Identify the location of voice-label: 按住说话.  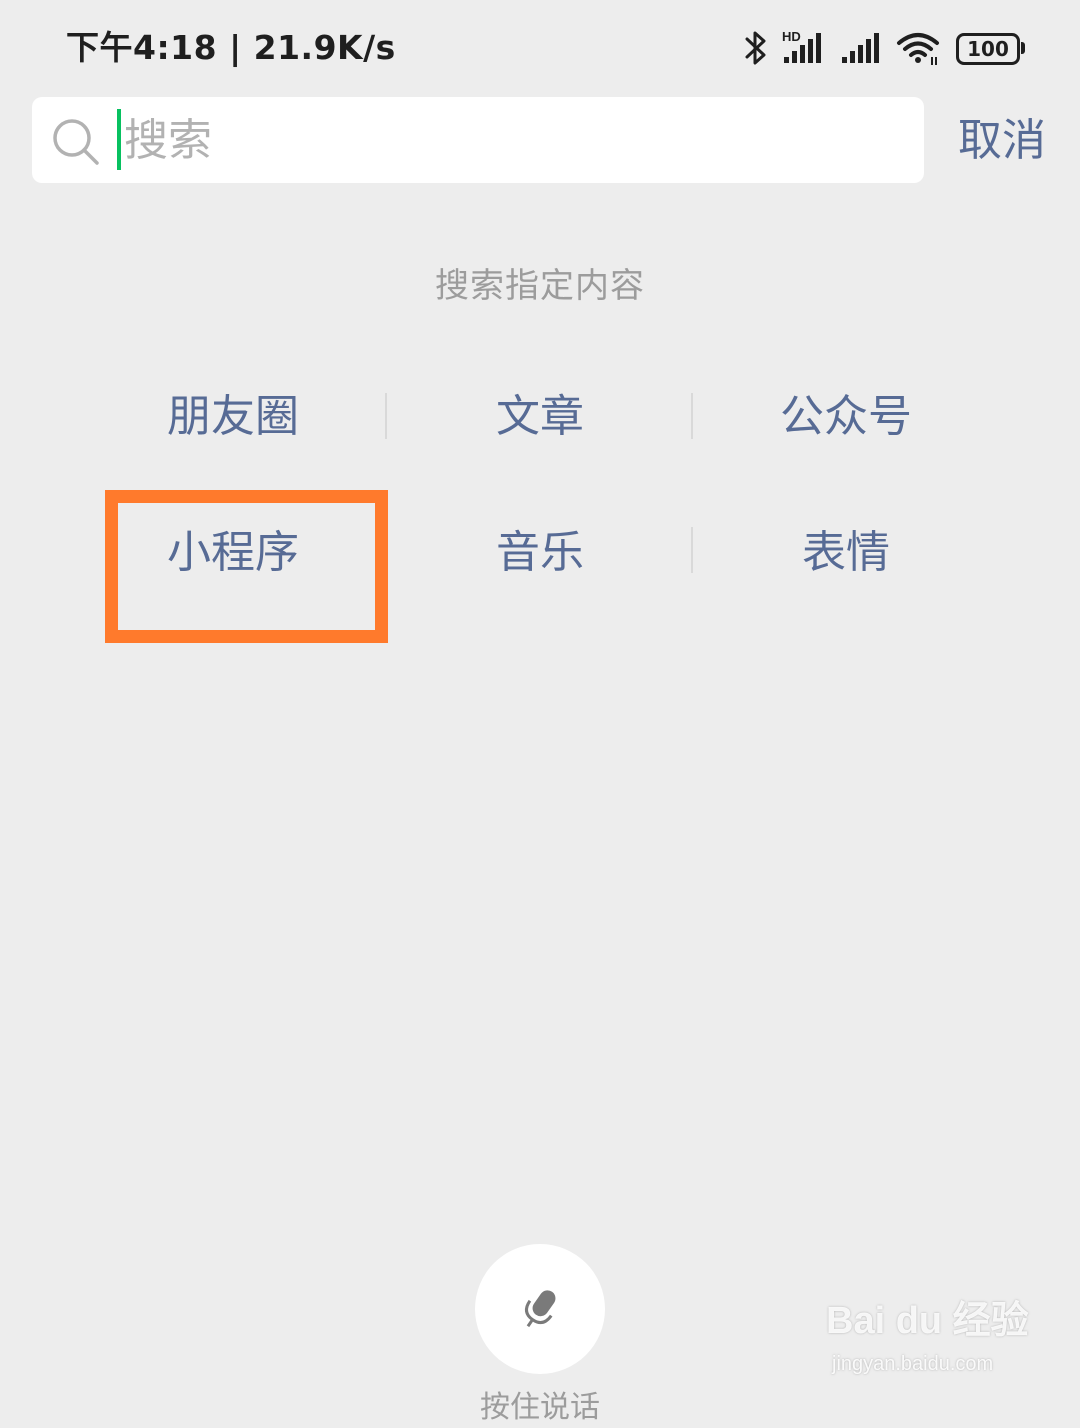
(540, 1407).